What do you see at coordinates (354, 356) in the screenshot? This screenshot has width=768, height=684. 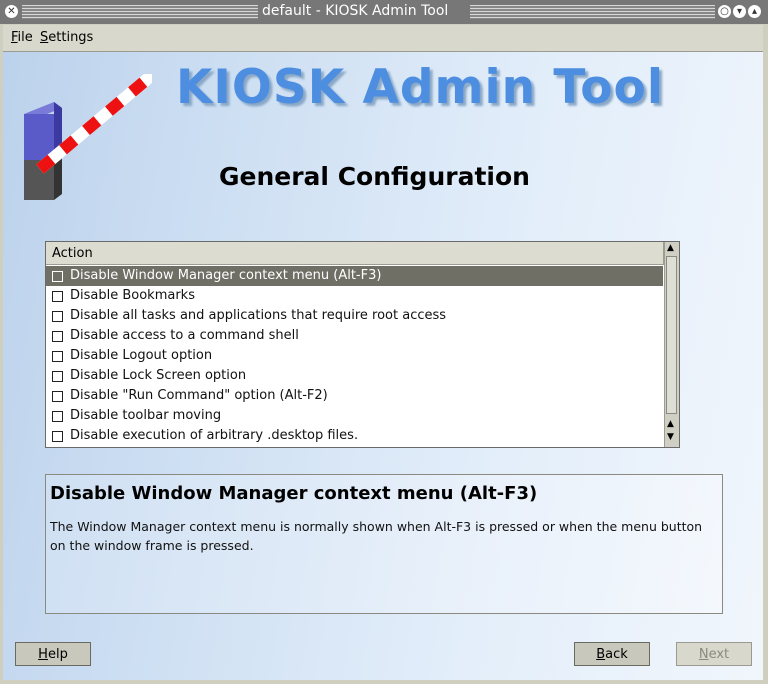 I see `list-item: Disable Logout option` at bounding box center [354, 356].